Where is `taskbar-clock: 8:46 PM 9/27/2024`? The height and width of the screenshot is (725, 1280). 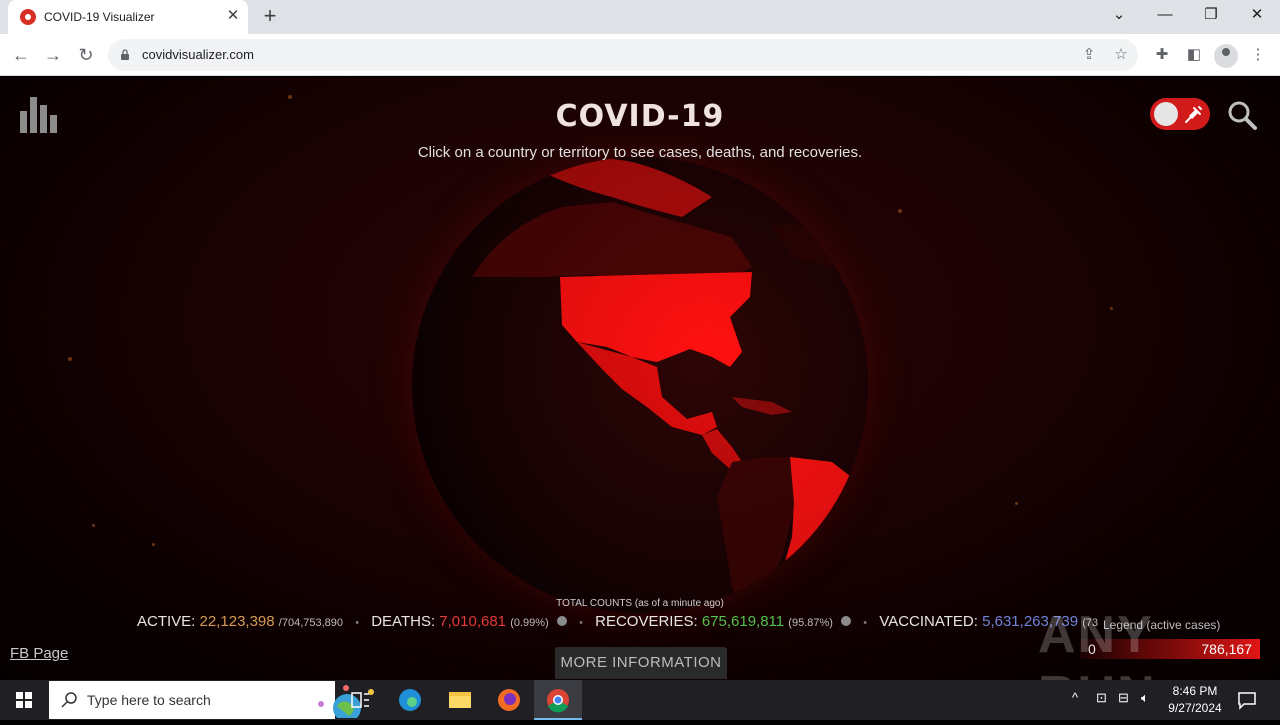 taskbar-clock: 8:46 PM 9/27/2024 is located at coordinates (1195, 700).